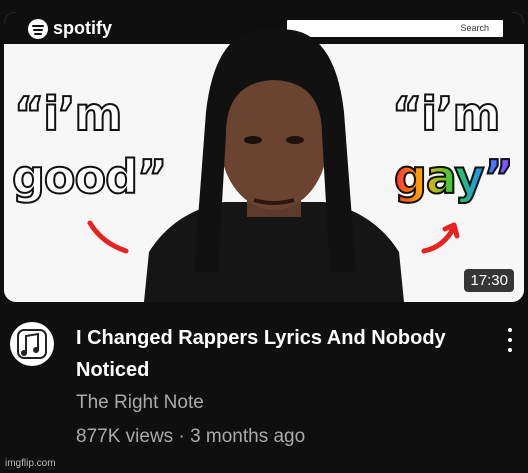 This screenshot has height=473, width=528. Describe the element at coordinates (108, 237) in the screenshot. I see `left-arrow-icon` at that location.